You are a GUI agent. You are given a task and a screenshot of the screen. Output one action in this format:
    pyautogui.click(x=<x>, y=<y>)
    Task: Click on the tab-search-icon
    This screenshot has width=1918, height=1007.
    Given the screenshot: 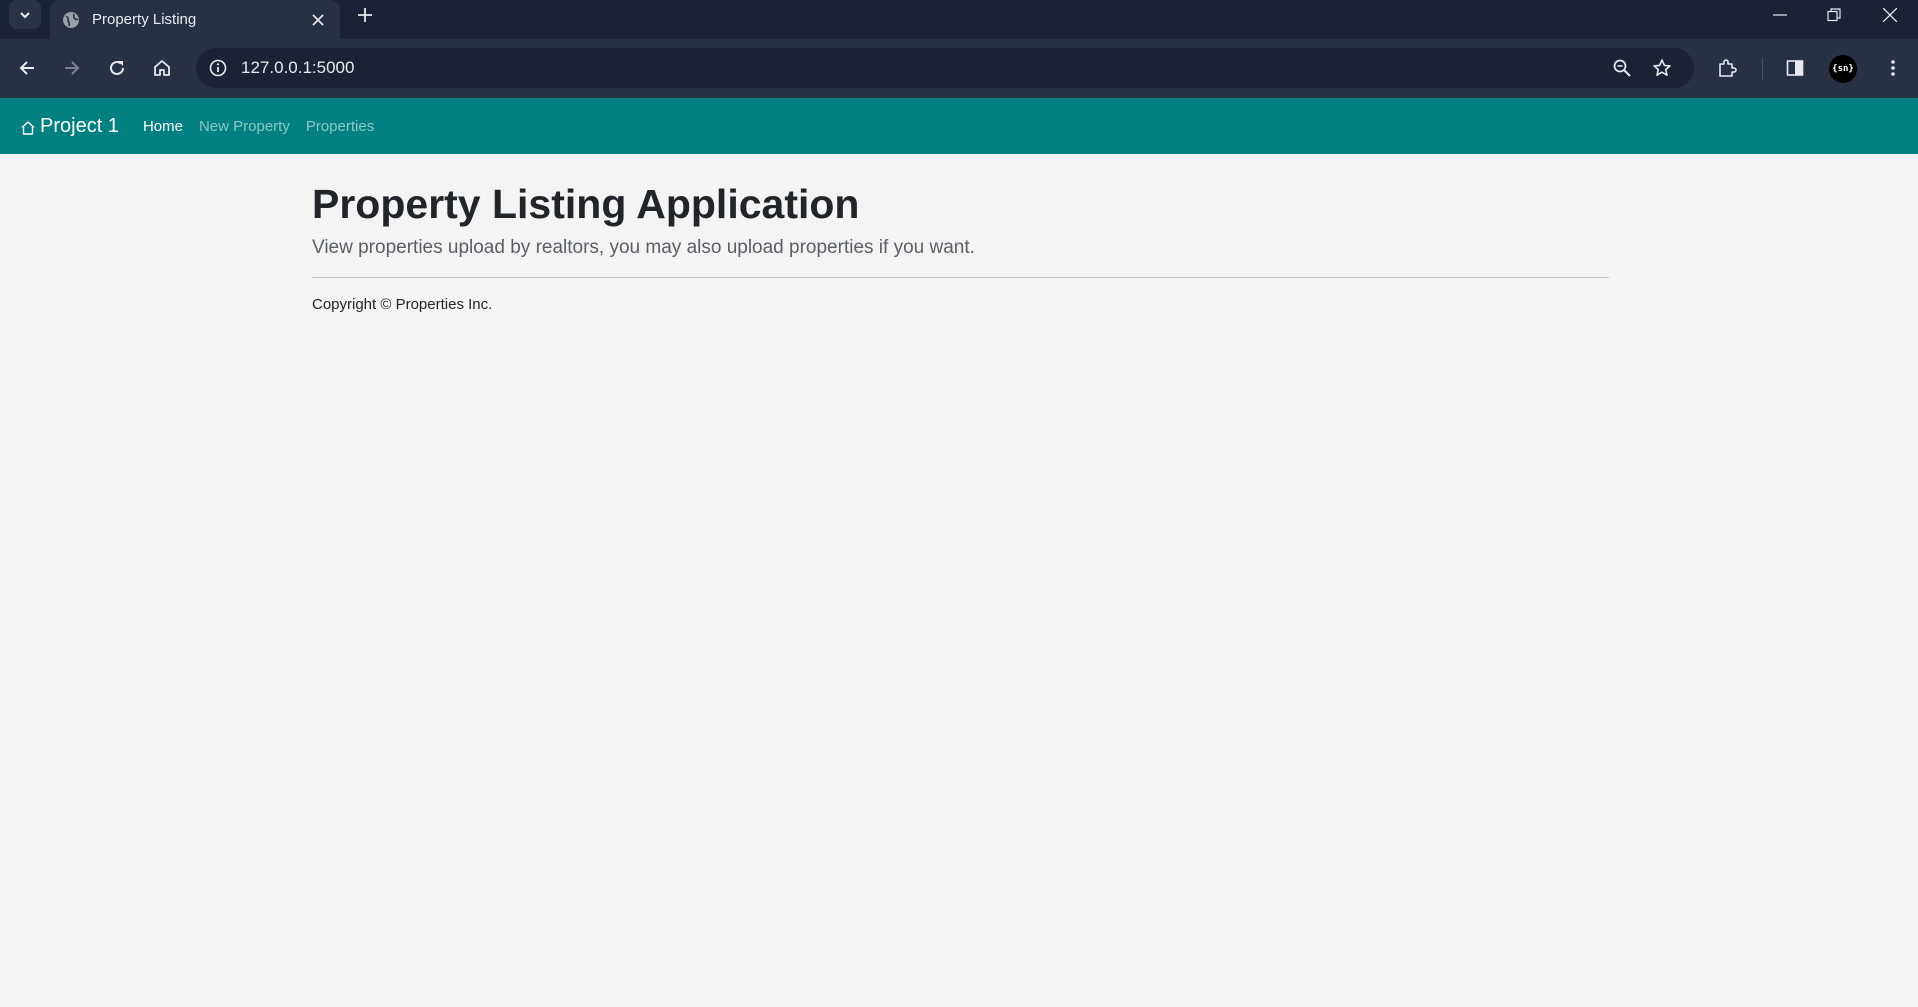 What is the action you would take?
    pyautogui.click(x=25, y=14)
    